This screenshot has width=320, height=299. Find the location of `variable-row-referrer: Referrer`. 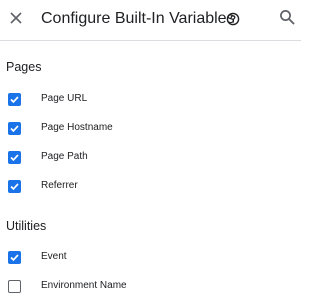

variable-row-referrer: Referrer is located at coordinates (150, 188).